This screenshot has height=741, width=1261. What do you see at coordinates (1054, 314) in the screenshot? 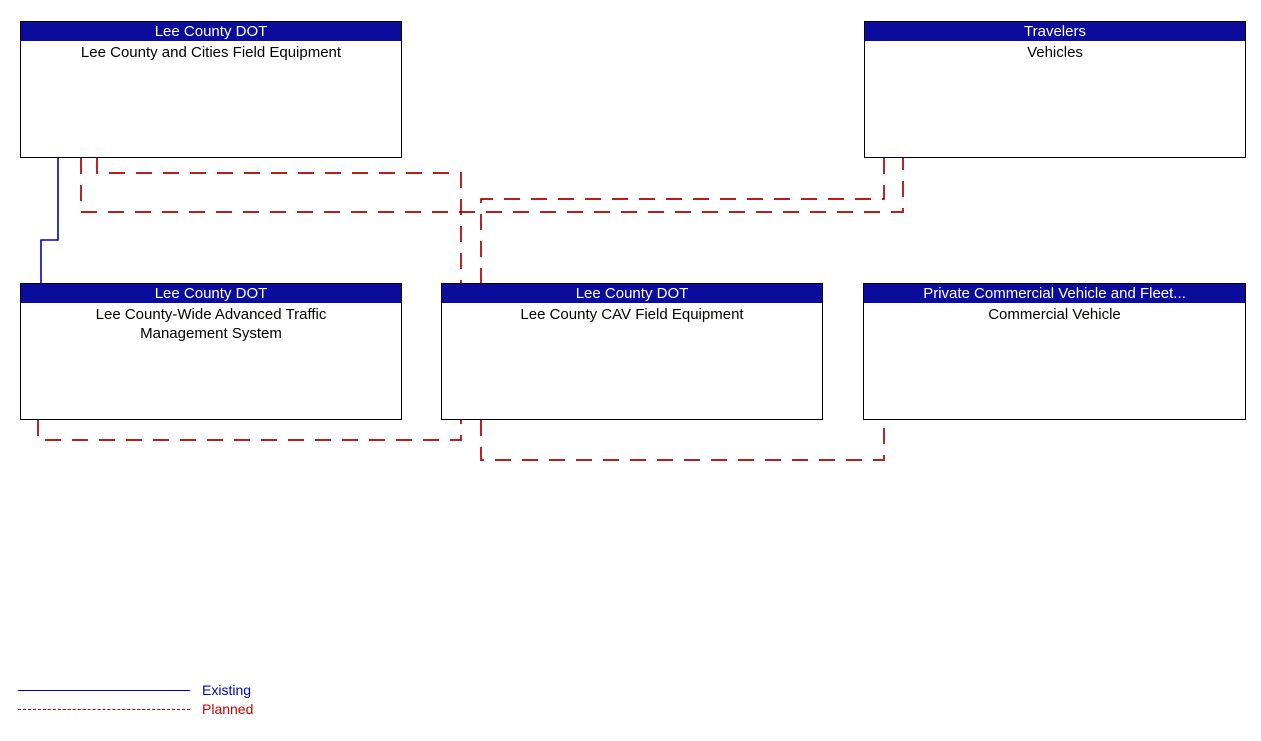
I see `node-name-label: Commercial Vehicle` at bounding box center [1054, 314].